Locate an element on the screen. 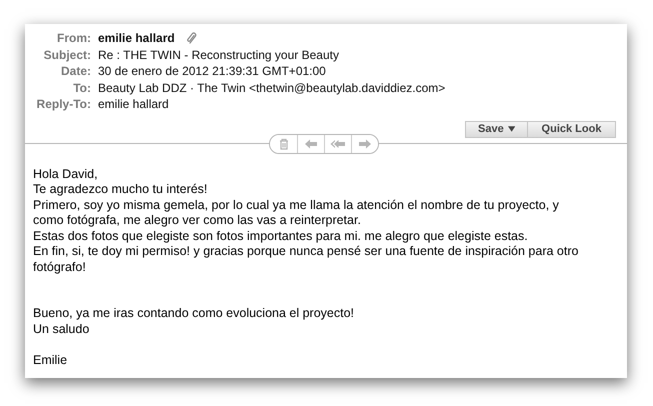  header-value: Re : THE TWIN - Reconstructing your Beauty is located at coordinates (218, 55).